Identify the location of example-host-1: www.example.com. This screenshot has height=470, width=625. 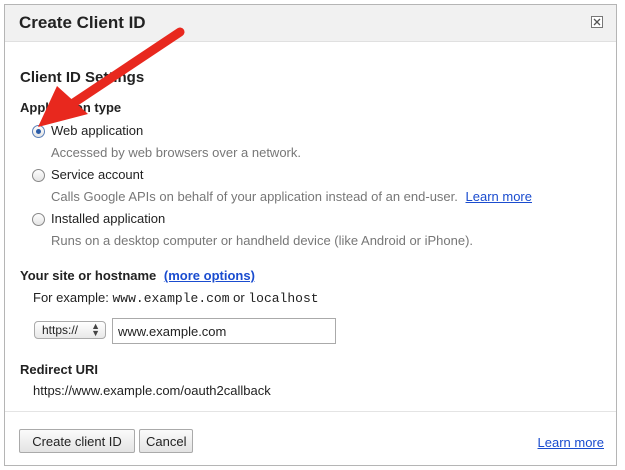
(171, 298).